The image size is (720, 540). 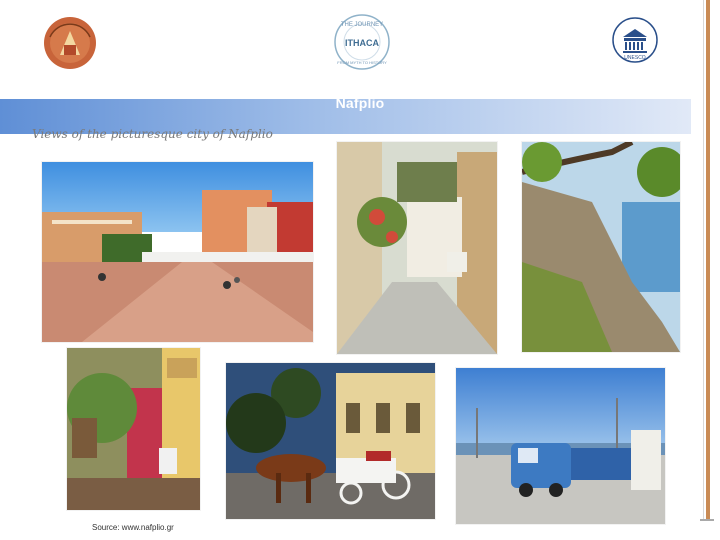 I want to click on crest-logo-icon, so click(x=70, y=43).